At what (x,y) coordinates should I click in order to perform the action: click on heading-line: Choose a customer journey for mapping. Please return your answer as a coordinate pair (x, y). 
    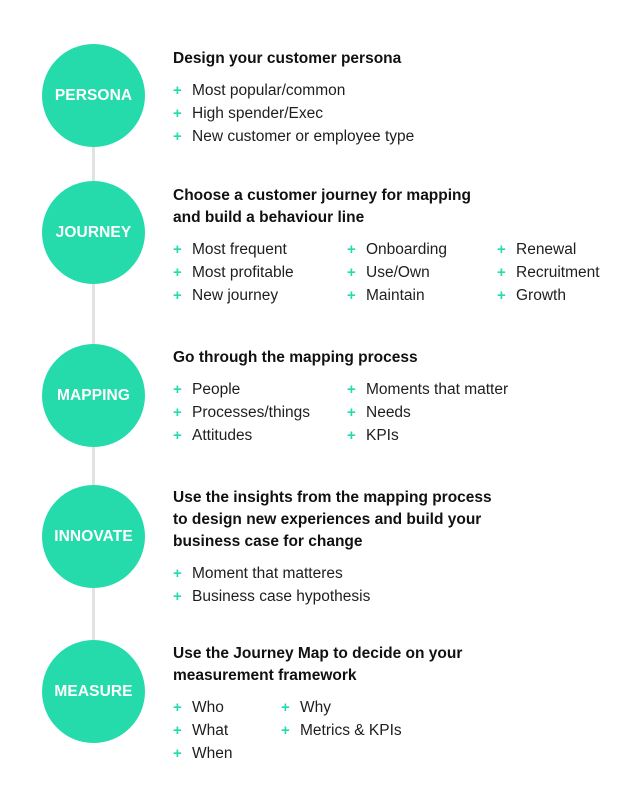
    Looking at the image, I should click on (322, 195).